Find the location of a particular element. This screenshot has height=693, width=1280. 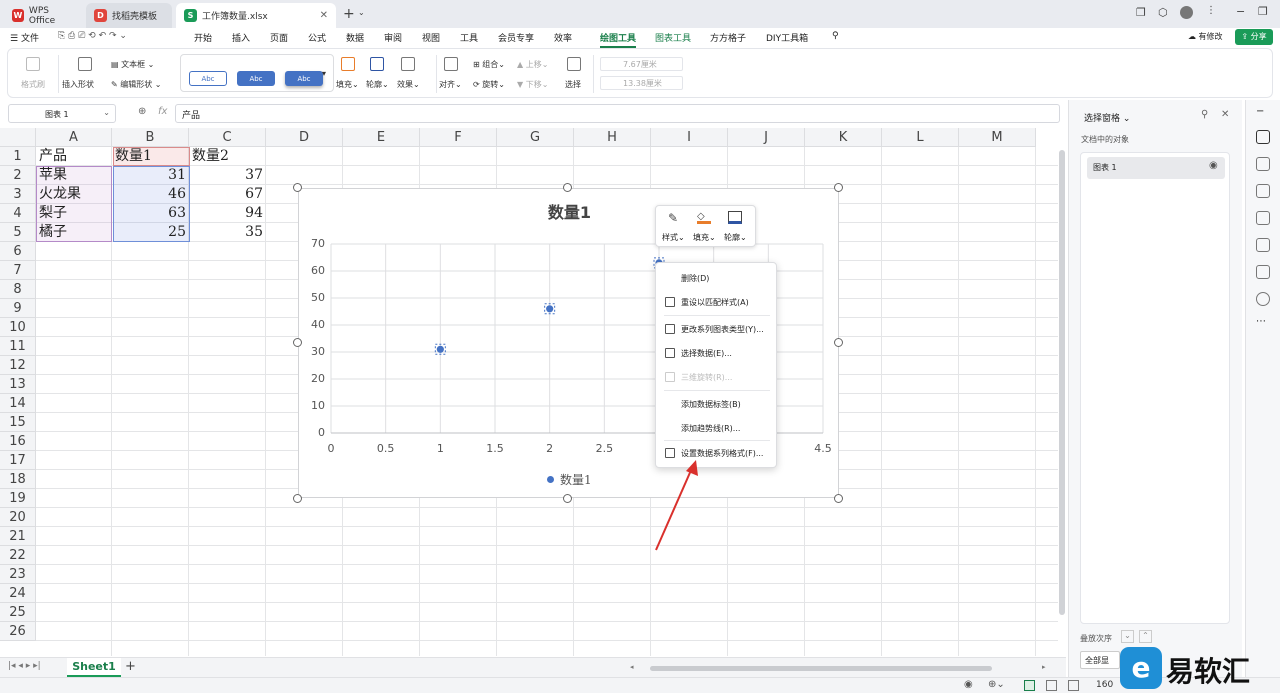

menu-review: 审阅 is located at coordinates (393, 37).